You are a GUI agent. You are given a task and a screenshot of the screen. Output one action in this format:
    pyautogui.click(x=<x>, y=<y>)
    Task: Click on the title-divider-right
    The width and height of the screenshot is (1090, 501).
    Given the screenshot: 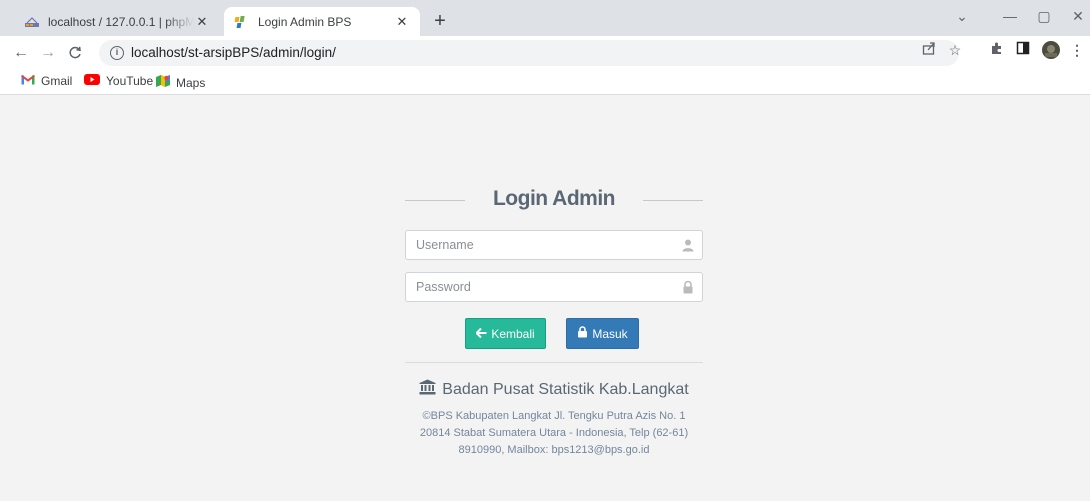 What is the action you would take?
    pyautogui.click(x=673, y=200)
    